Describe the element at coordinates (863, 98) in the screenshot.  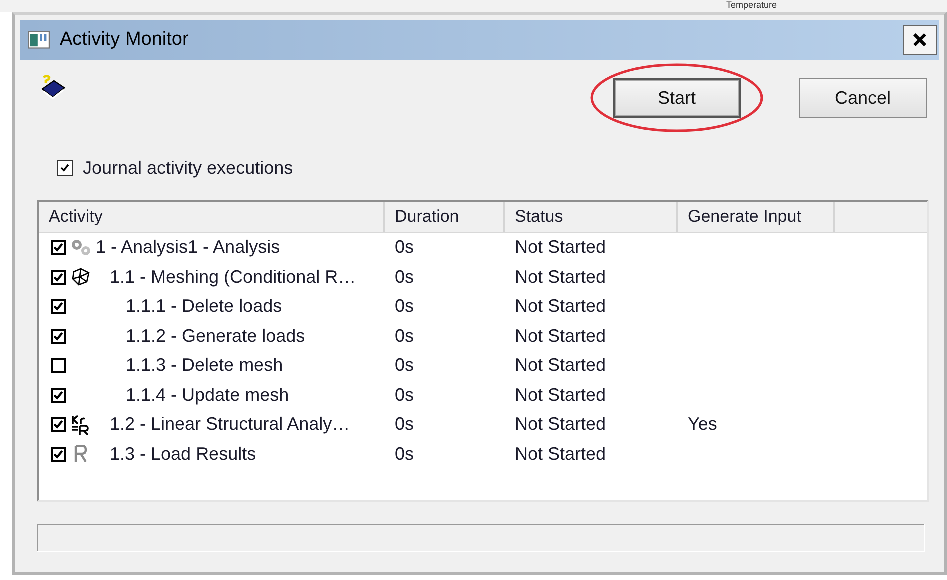
I see `cancel-button: Cancel` at that location.